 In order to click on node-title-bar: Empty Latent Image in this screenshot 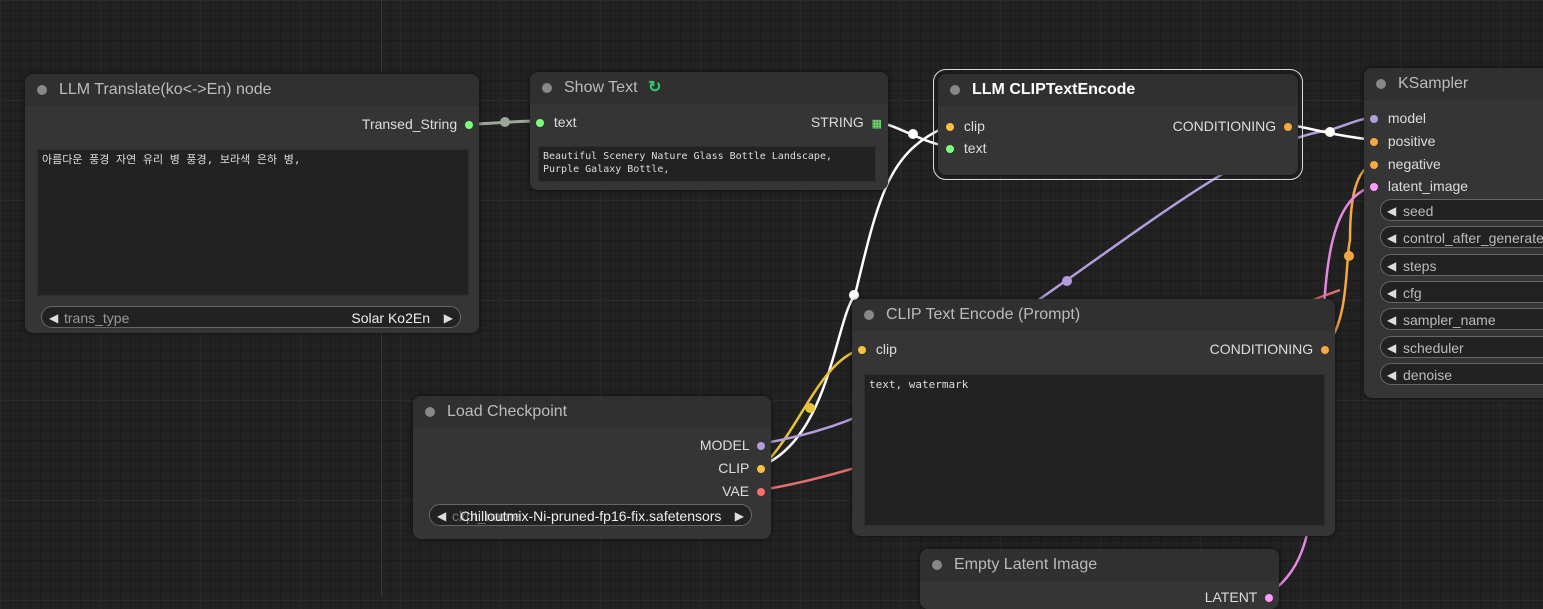, I will do `click(1099, 565)`.